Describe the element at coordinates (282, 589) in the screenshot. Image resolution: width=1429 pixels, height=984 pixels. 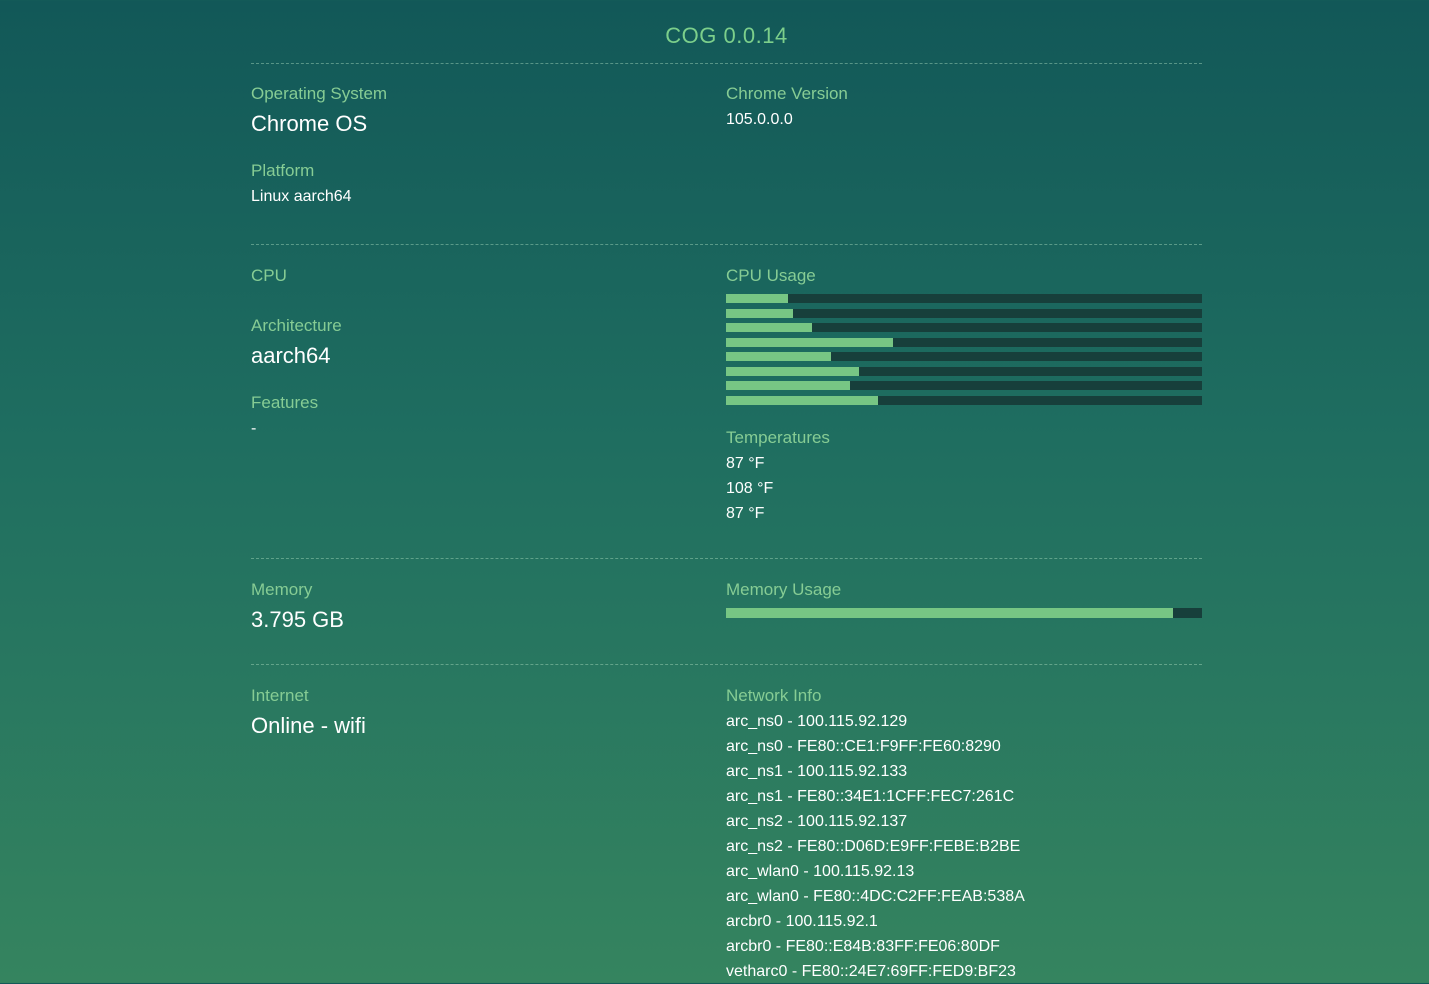
I see `memory-label: Memory` at that location.